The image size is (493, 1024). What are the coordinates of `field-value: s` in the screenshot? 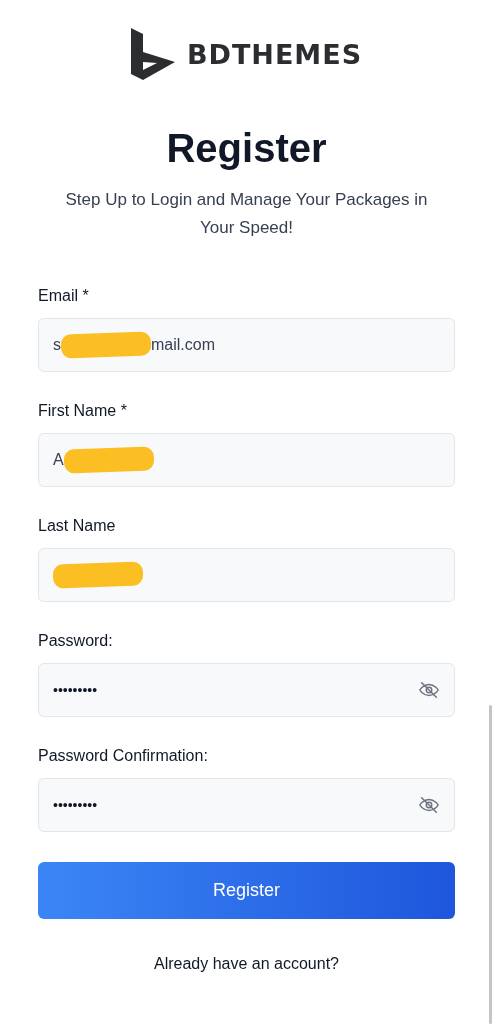 It's located at (57, 345).